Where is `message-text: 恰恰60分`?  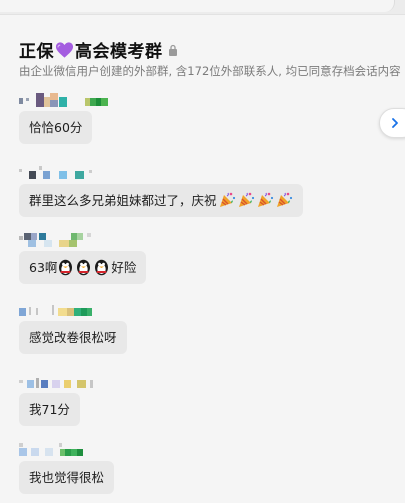 message-text: 恰恰60分 is located at coordinates (56, 127).